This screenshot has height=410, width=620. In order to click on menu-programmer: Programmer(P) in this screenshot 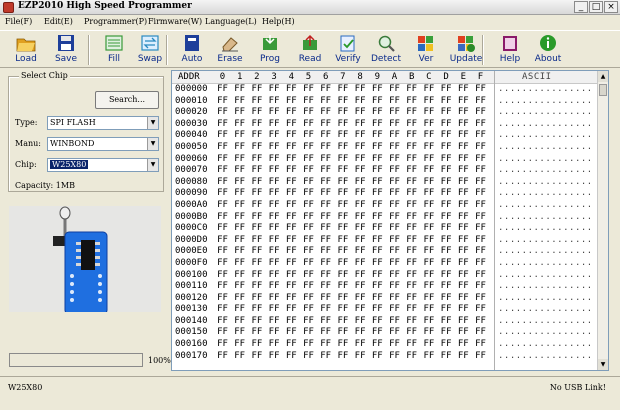, I will do `click(115, 21)`.